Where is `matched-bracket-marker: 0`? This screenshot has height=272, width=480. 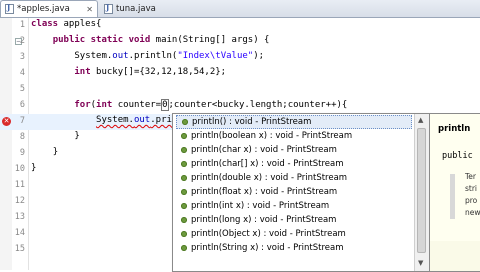 matched-bracket-marker: 0 is located at coordinates (165, 105).